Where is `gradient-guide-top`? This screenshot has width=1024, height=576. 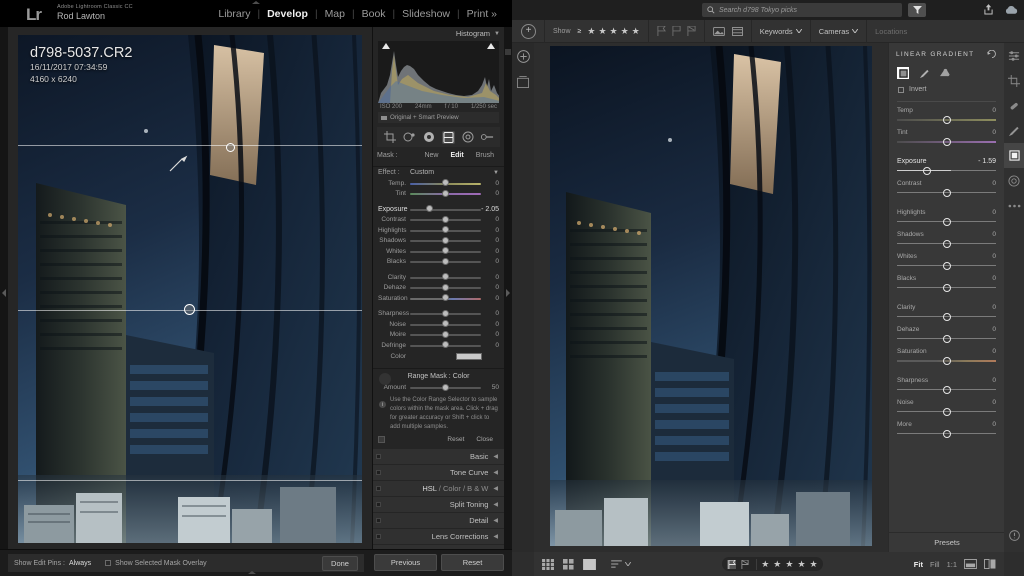
gradient-guide-top is located at coordinates (190, 145).